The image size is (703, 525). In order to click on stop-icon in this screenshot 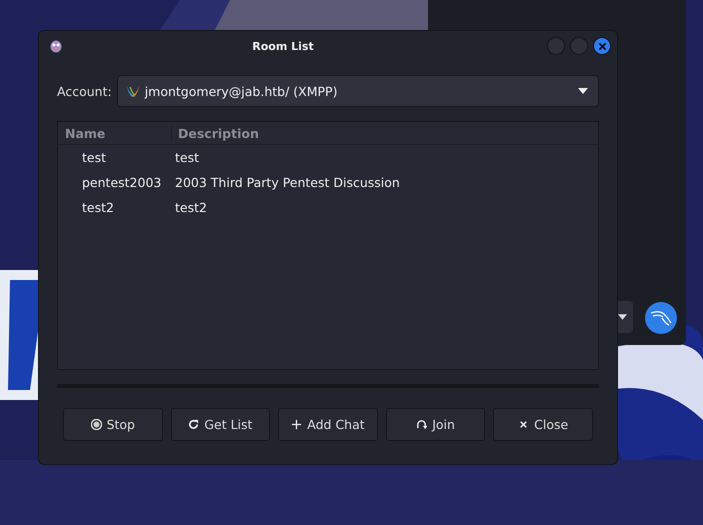, I will do `click(96, 424)`.